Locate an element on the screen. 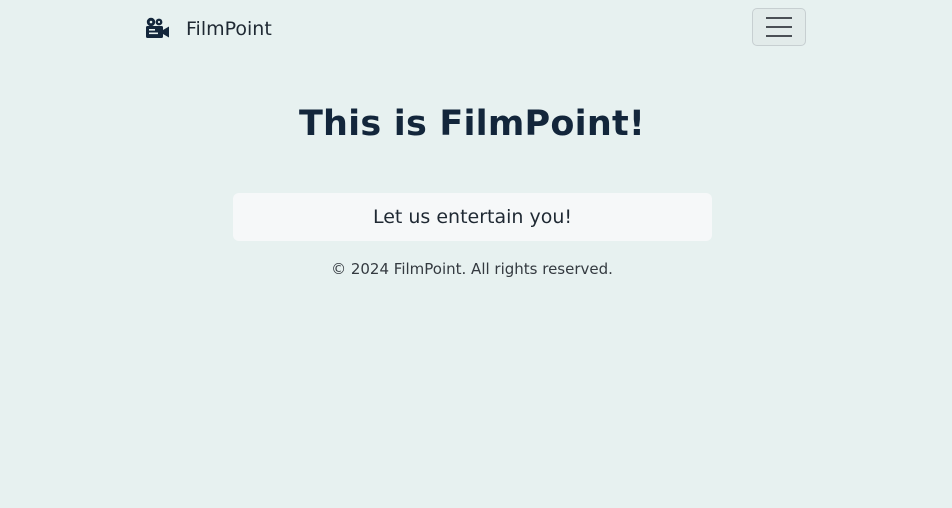 The image size is (952, 508). brand-name: FilmPoint is located at coordinates (229, 29).